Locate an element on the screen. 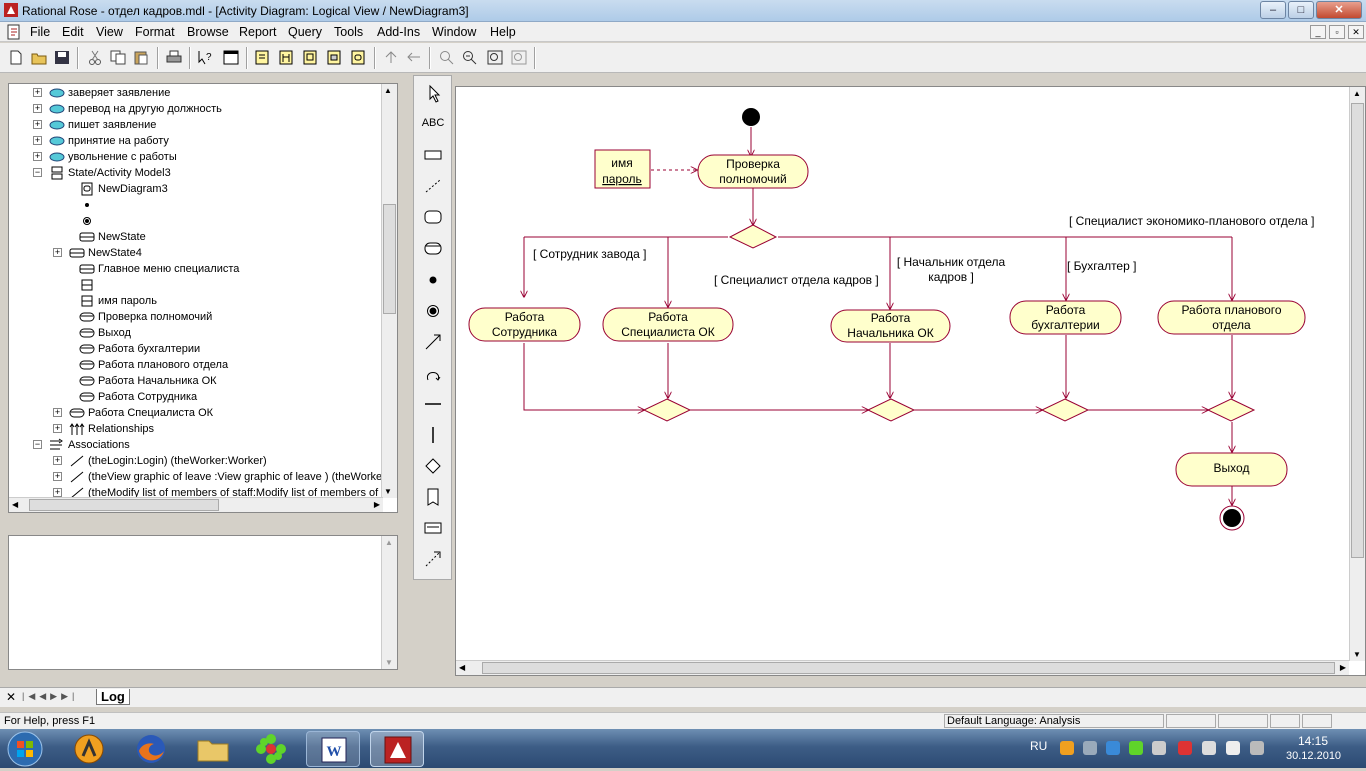  text-tool: ABC is located at coordinates (433, 123).